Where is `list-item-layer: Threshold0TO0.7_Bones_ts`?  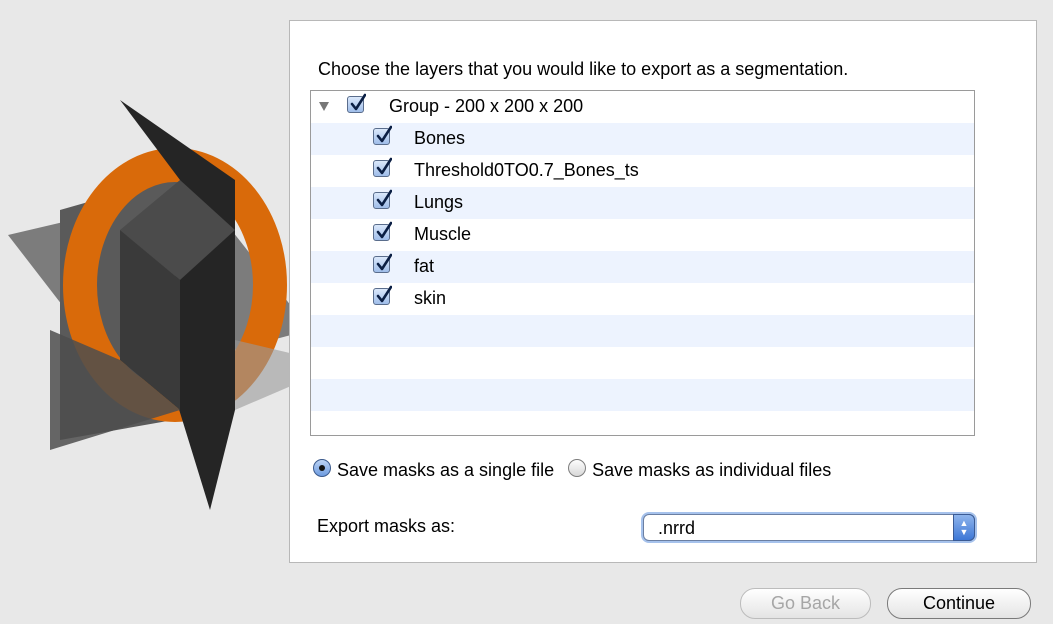 list-item-layer: Threshold0TO0.7_Bones_ts is located at coordinates (642, 171).